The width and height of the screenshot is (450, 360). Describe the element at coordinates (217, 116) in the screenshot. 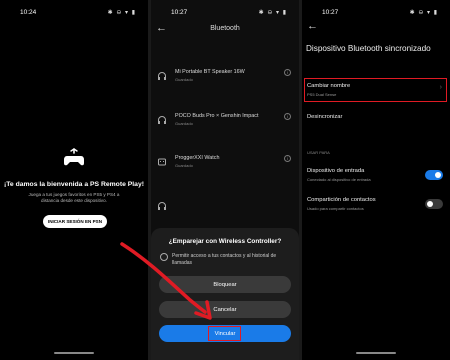

I see `device-name: POCO Buds Pro × Genshin Impact` at that location.